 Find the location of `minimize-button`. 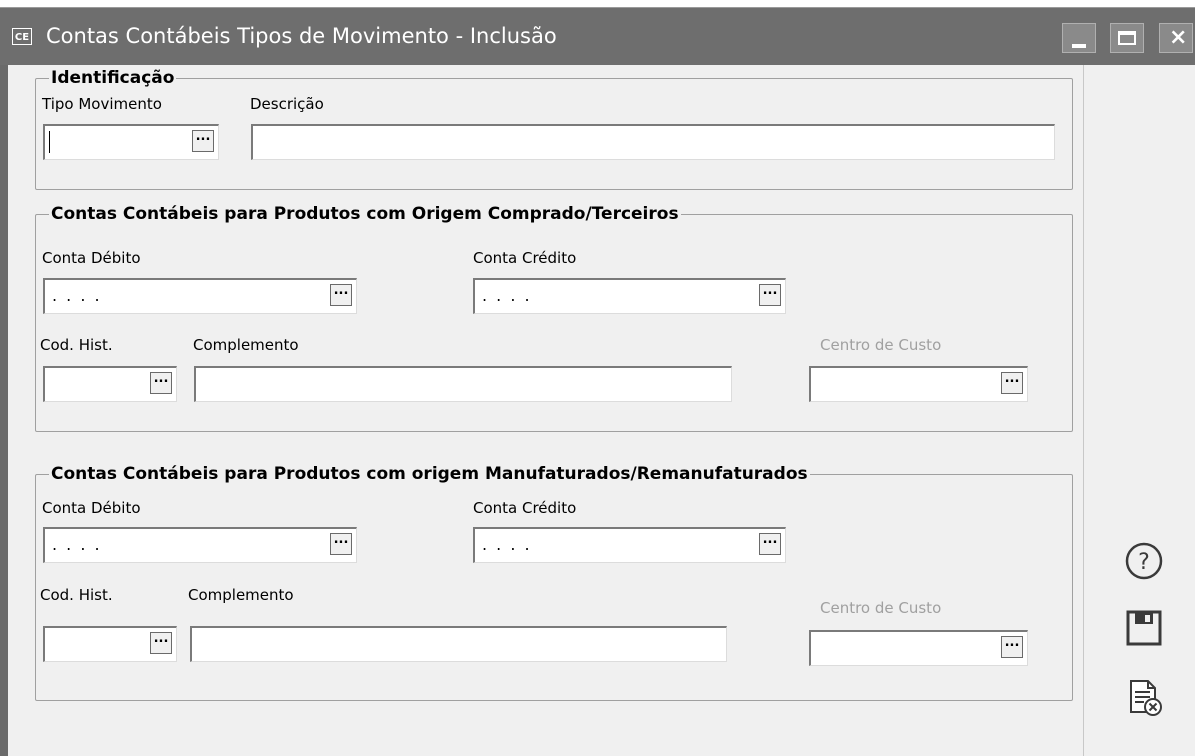

minimize-button is located at coordinates (1079, 38).